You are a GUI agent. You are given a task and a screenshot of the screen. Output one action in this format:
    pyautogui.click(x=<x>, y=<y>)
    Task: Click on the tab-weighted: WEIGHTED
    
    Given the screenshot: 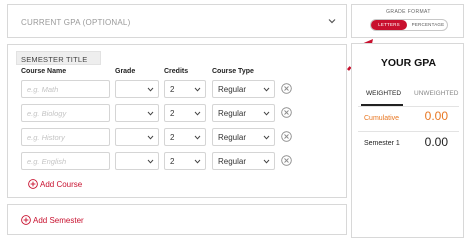 What is the action you would take?
    pyautogui.click(x=383, y=93)
    